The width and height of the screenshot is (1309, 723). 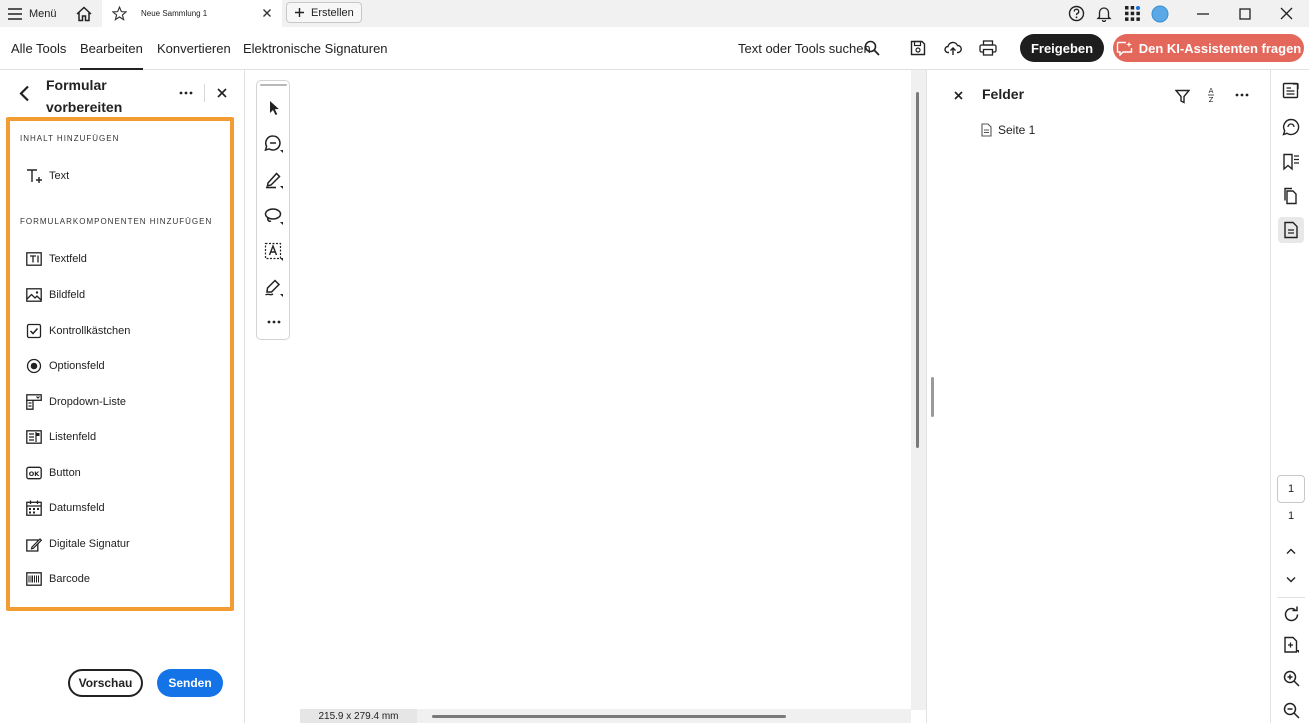 I want to click on print-icon, so click(x=988, y=48).